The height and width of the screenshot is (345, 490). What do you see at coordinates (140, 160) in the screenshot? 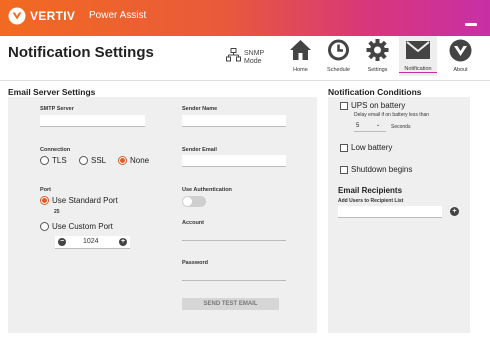
I see `connection-none-label: None` at bounding box center [140, 160].